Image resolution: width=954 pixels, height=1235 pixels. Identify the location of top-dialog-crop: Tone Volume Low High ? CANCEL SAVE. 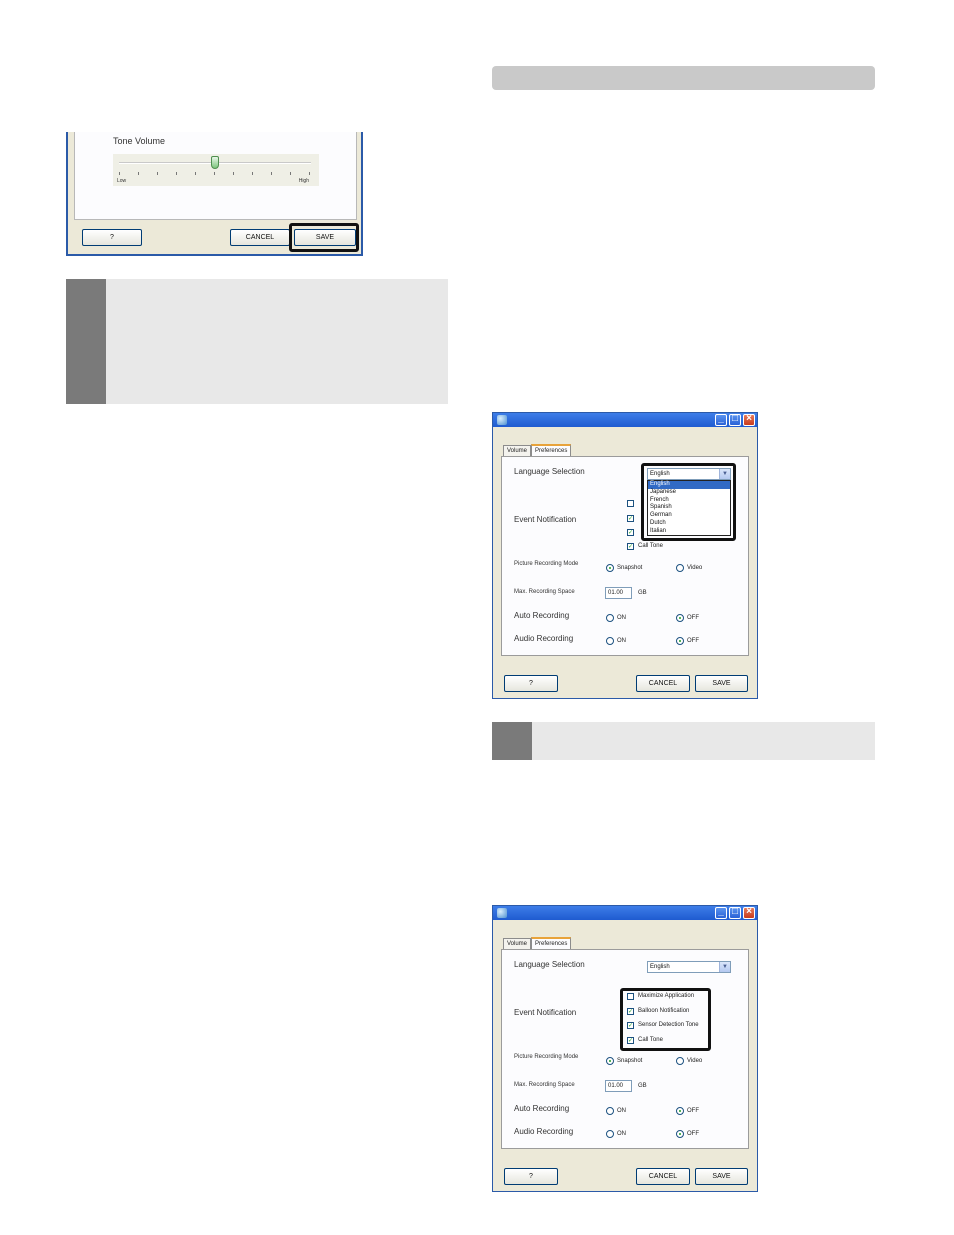
(214, 194).